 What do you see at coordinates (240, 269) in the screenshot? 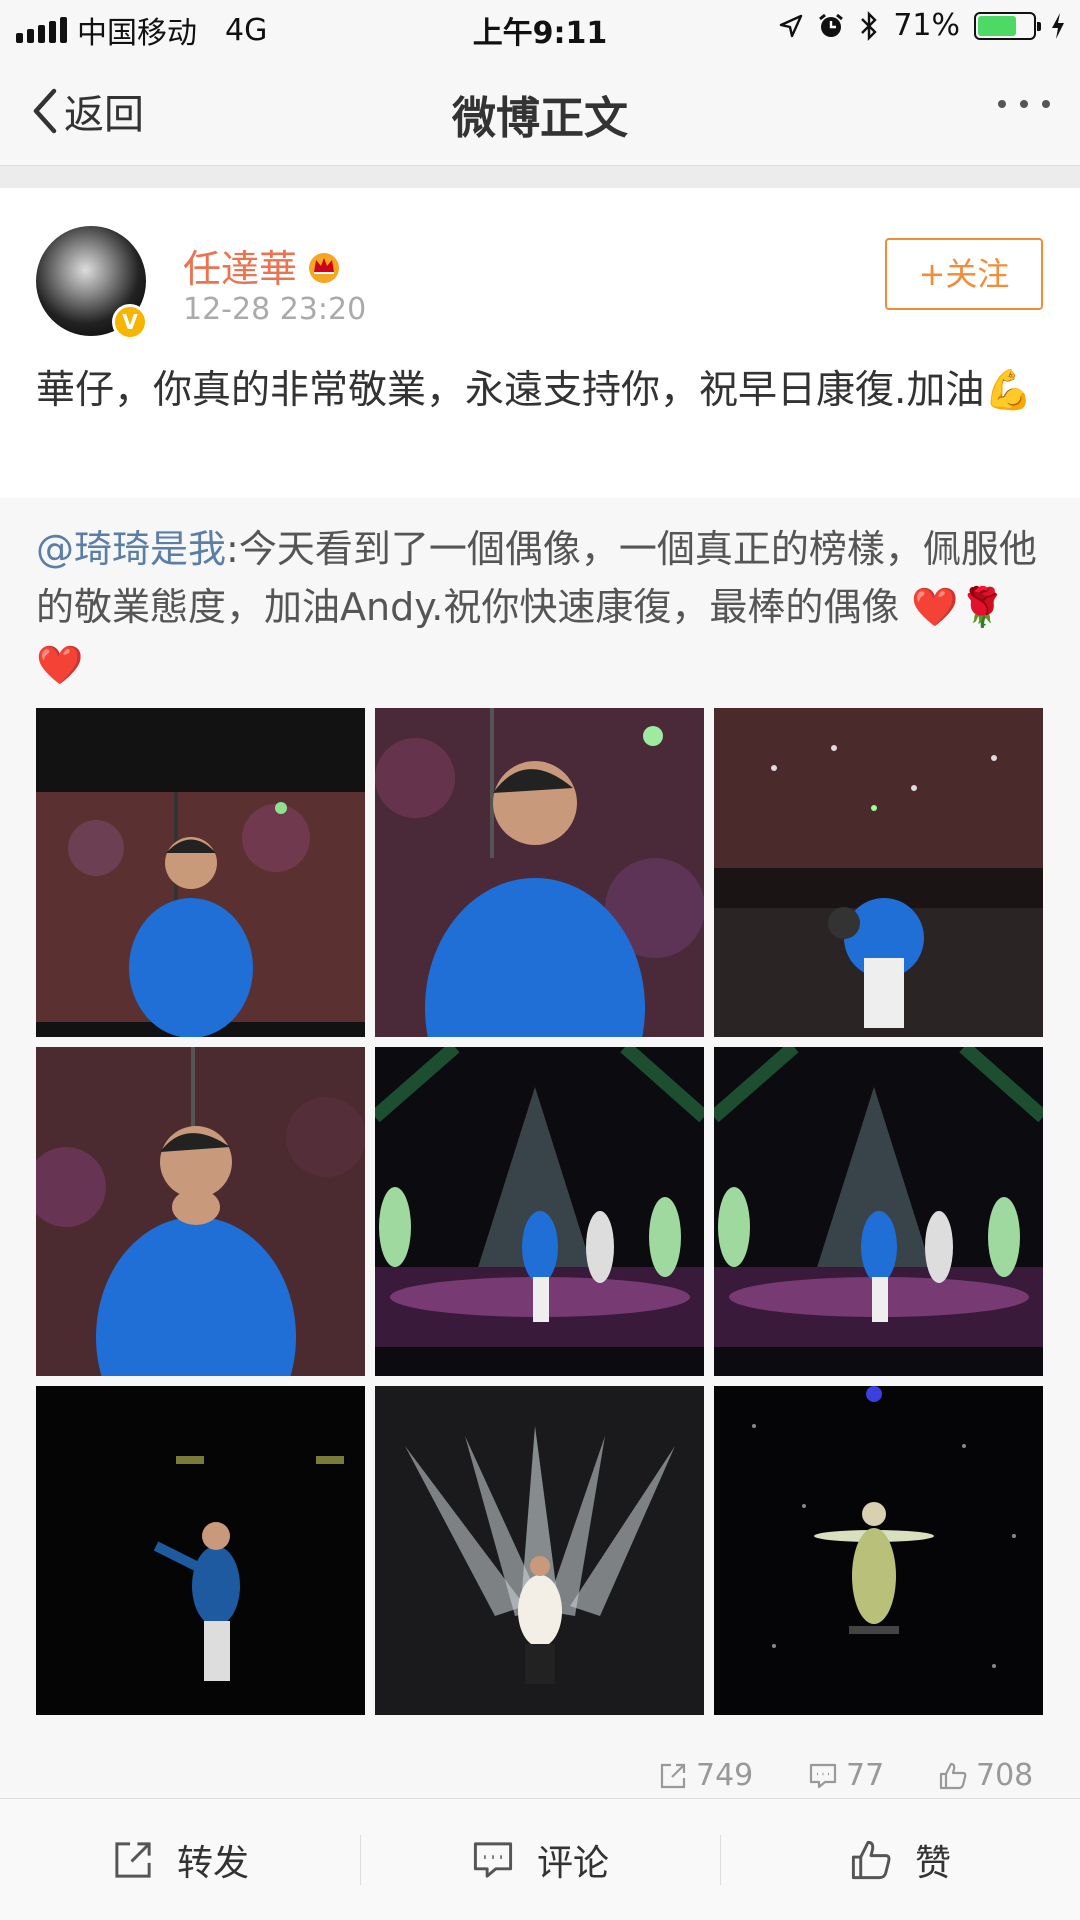
I see `author-name-text: 任達華` at bounding box center [240, 269].